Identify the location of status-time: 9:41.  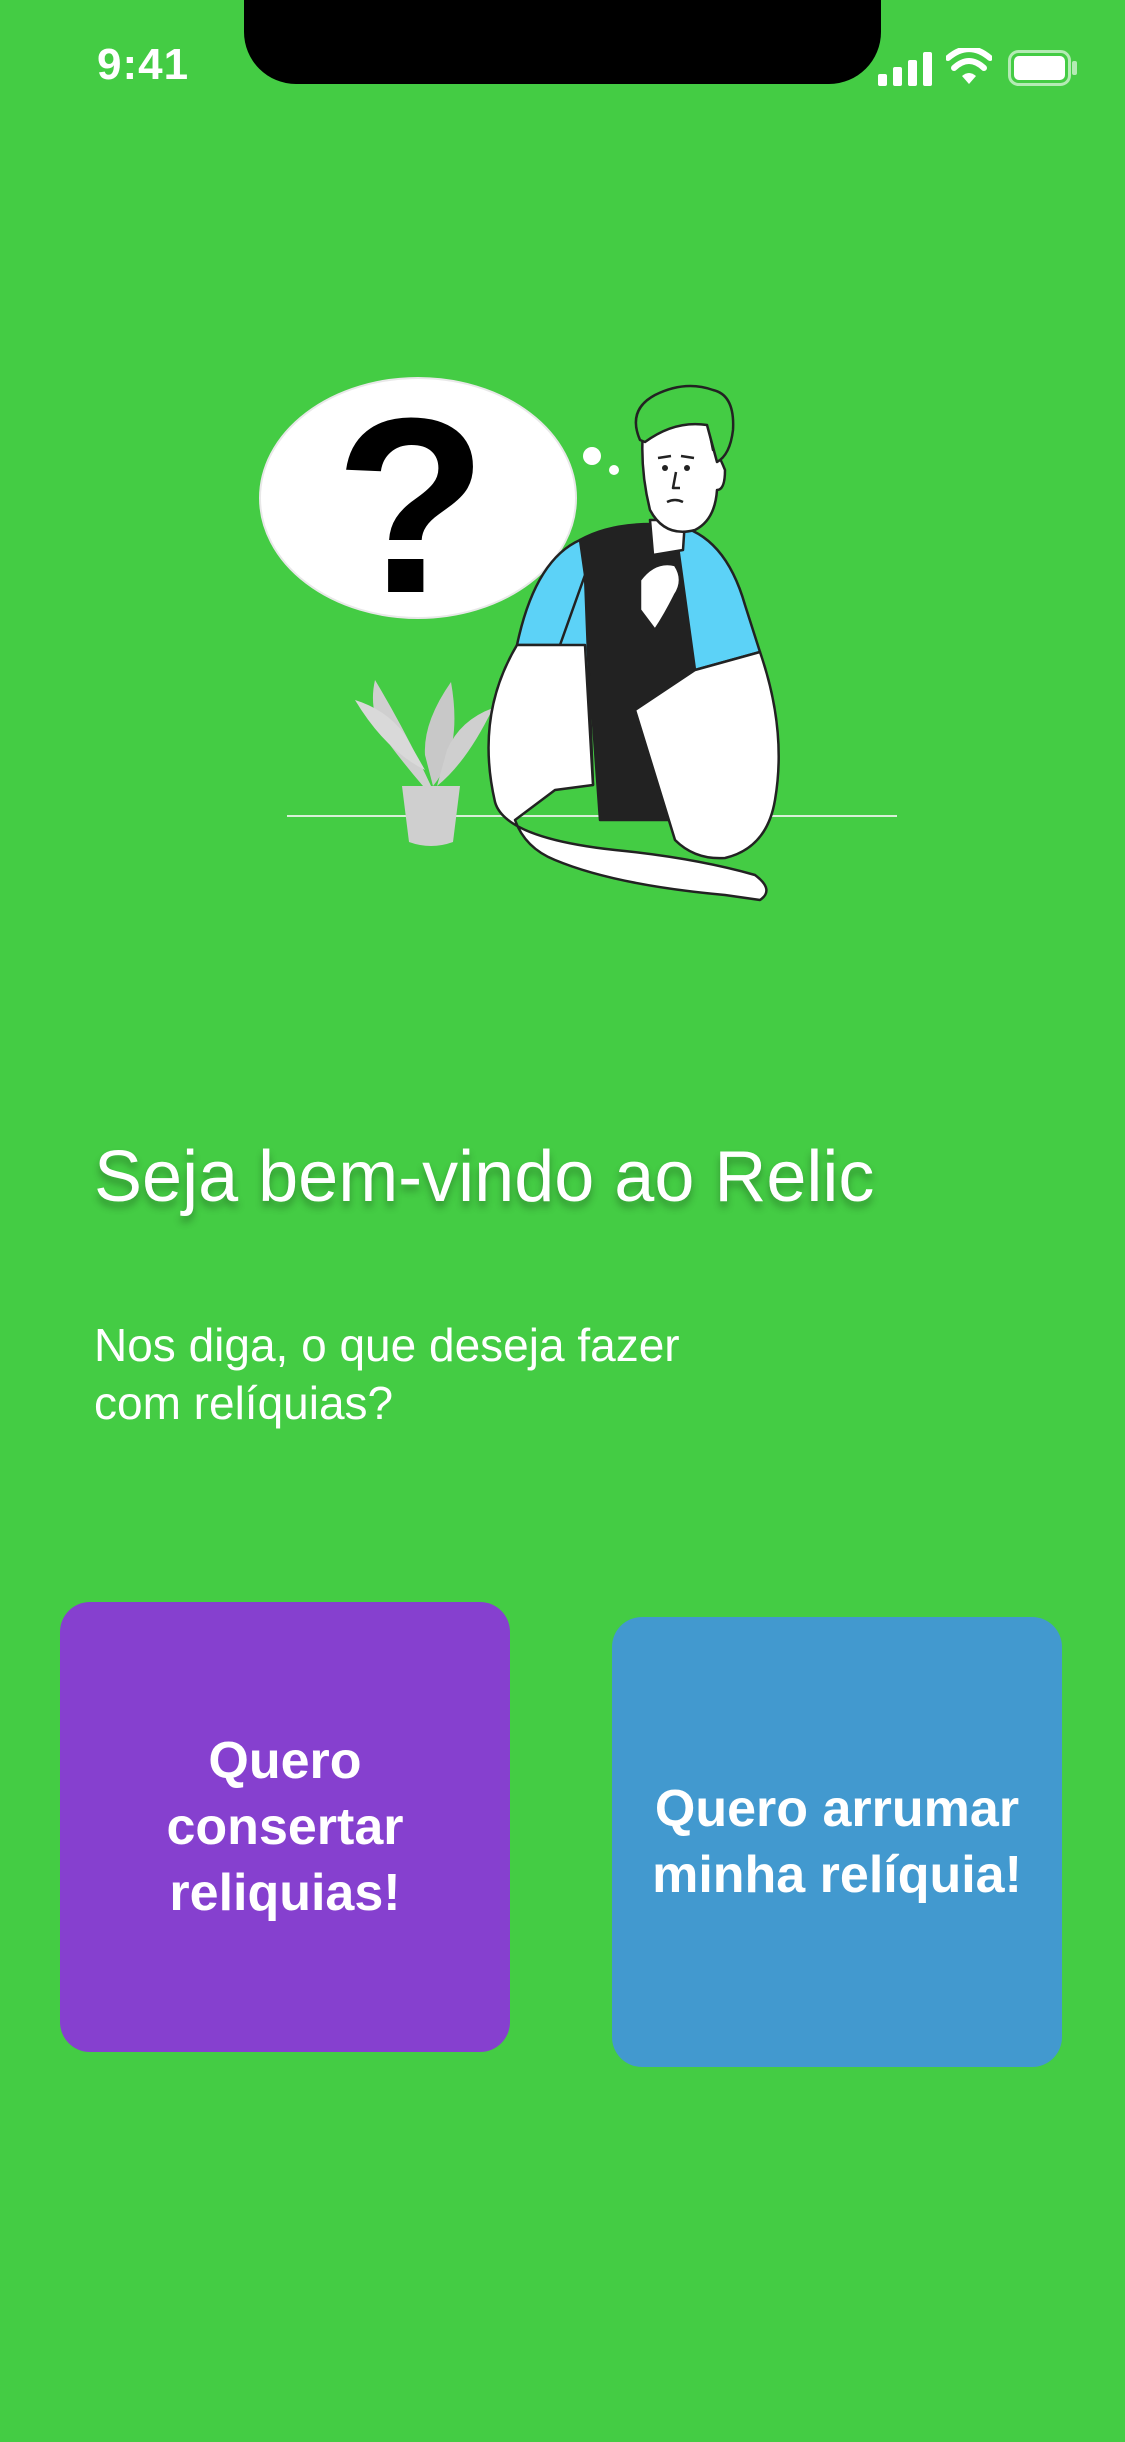
(143, 64).